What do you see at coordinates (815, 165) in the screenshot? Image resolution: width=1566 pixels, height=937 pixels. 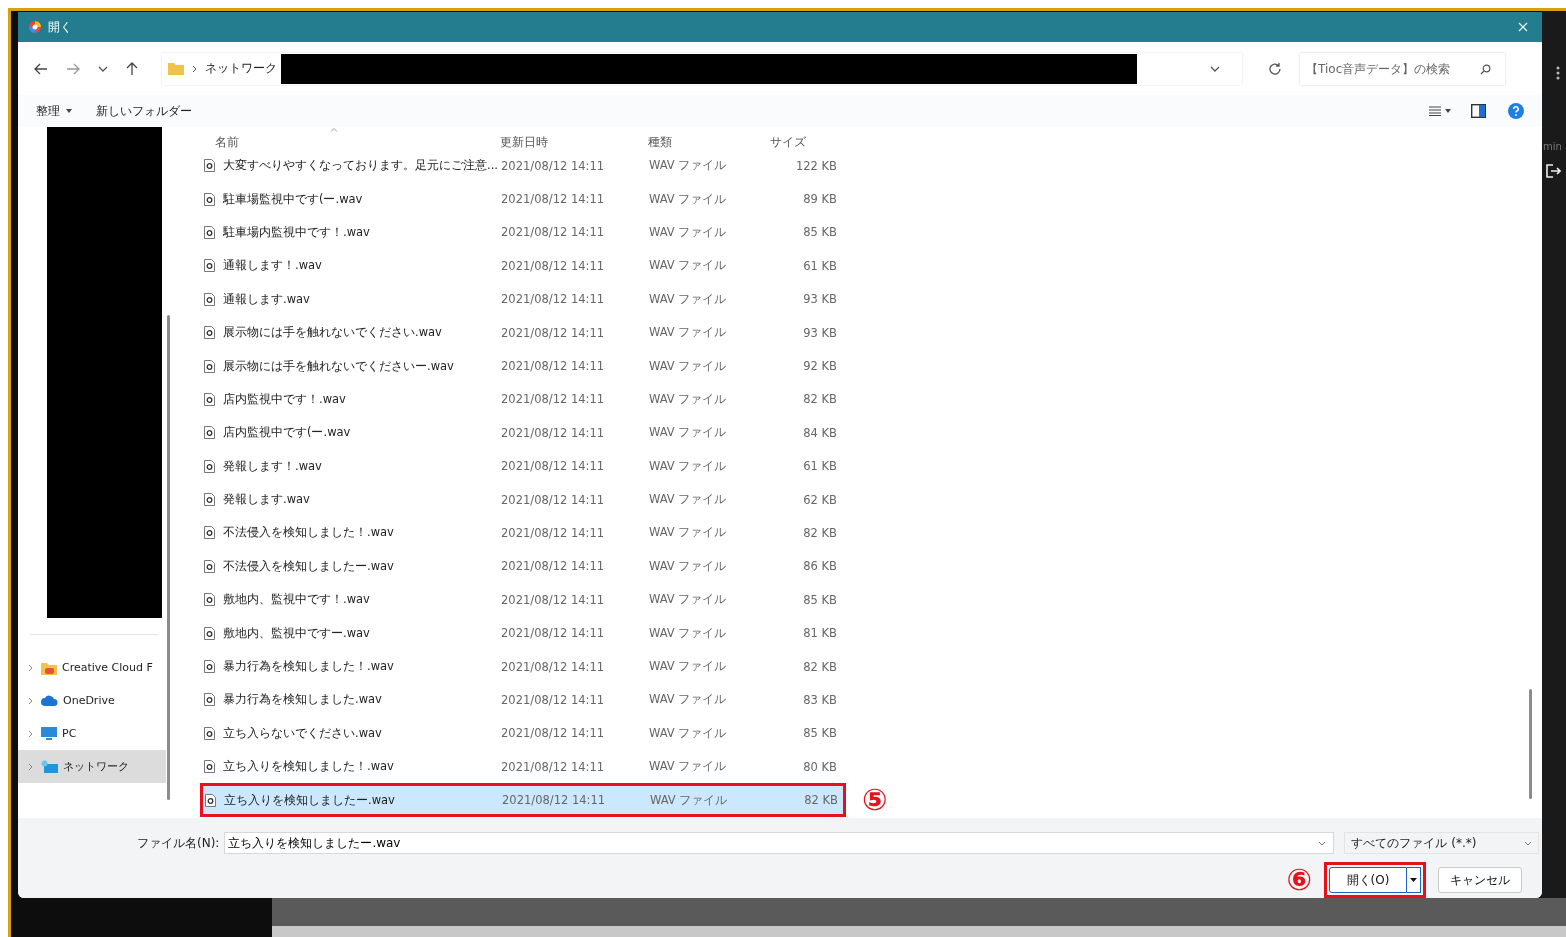 I see `file-size: 122 KB` at bounding box center [815, 165].